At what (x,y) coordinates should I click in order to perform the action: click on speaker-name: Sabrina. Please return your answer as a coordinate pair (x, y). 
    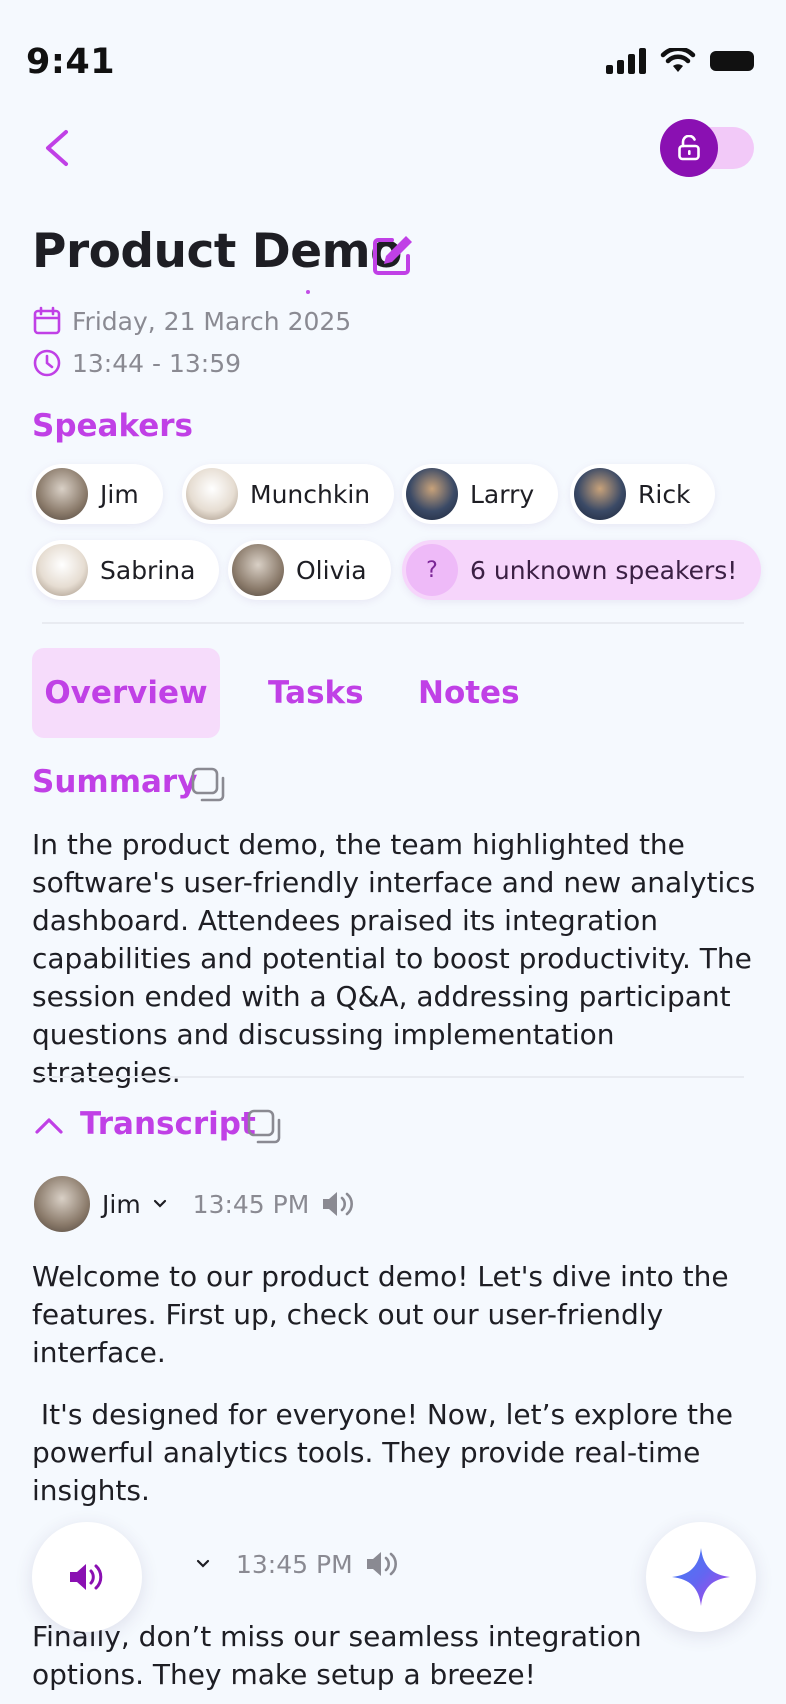
    Looking at the image, I should click on (148, 570).